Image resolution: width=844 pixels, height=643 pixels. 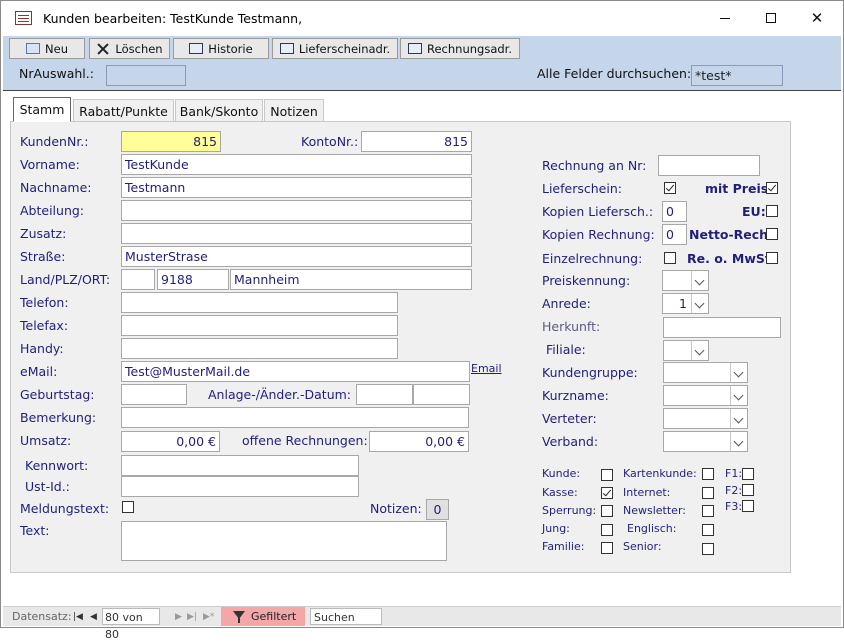 What do you see at coordinates (170, 441) in the screenshot?
I see `umsatz-field: 0,00 €` at bounding box center [170, 441].